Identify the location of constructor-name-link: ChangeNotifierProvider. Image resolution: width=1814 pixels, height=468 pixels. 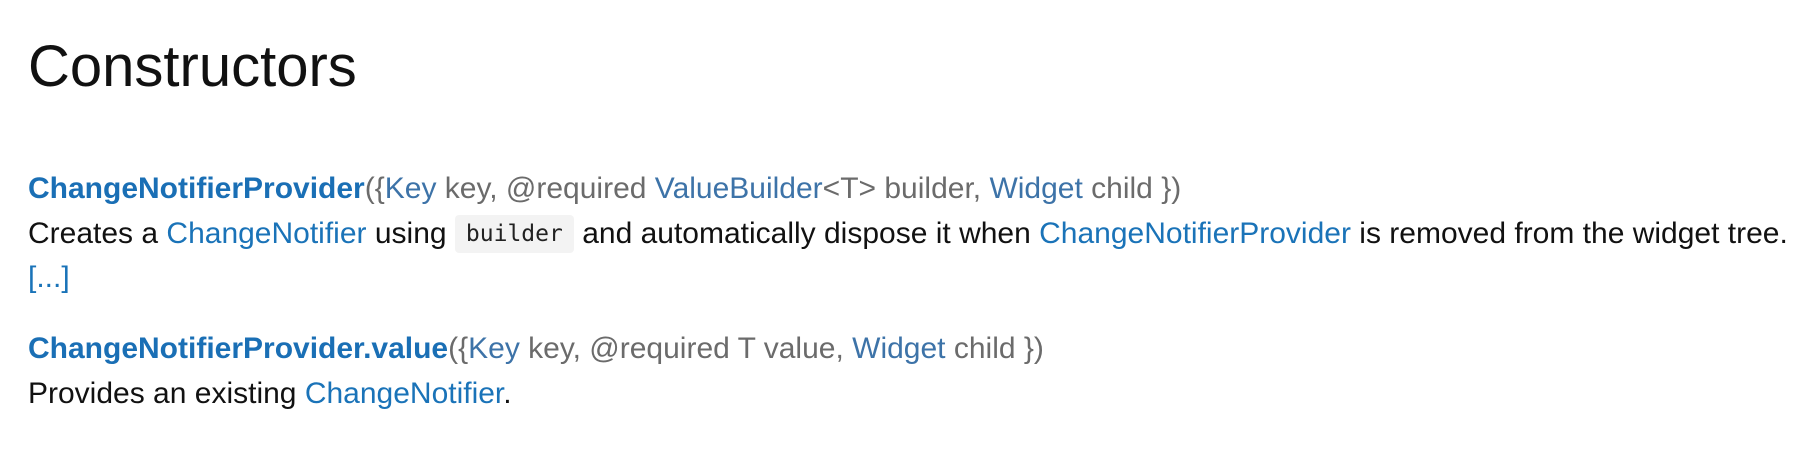
(196, 188).